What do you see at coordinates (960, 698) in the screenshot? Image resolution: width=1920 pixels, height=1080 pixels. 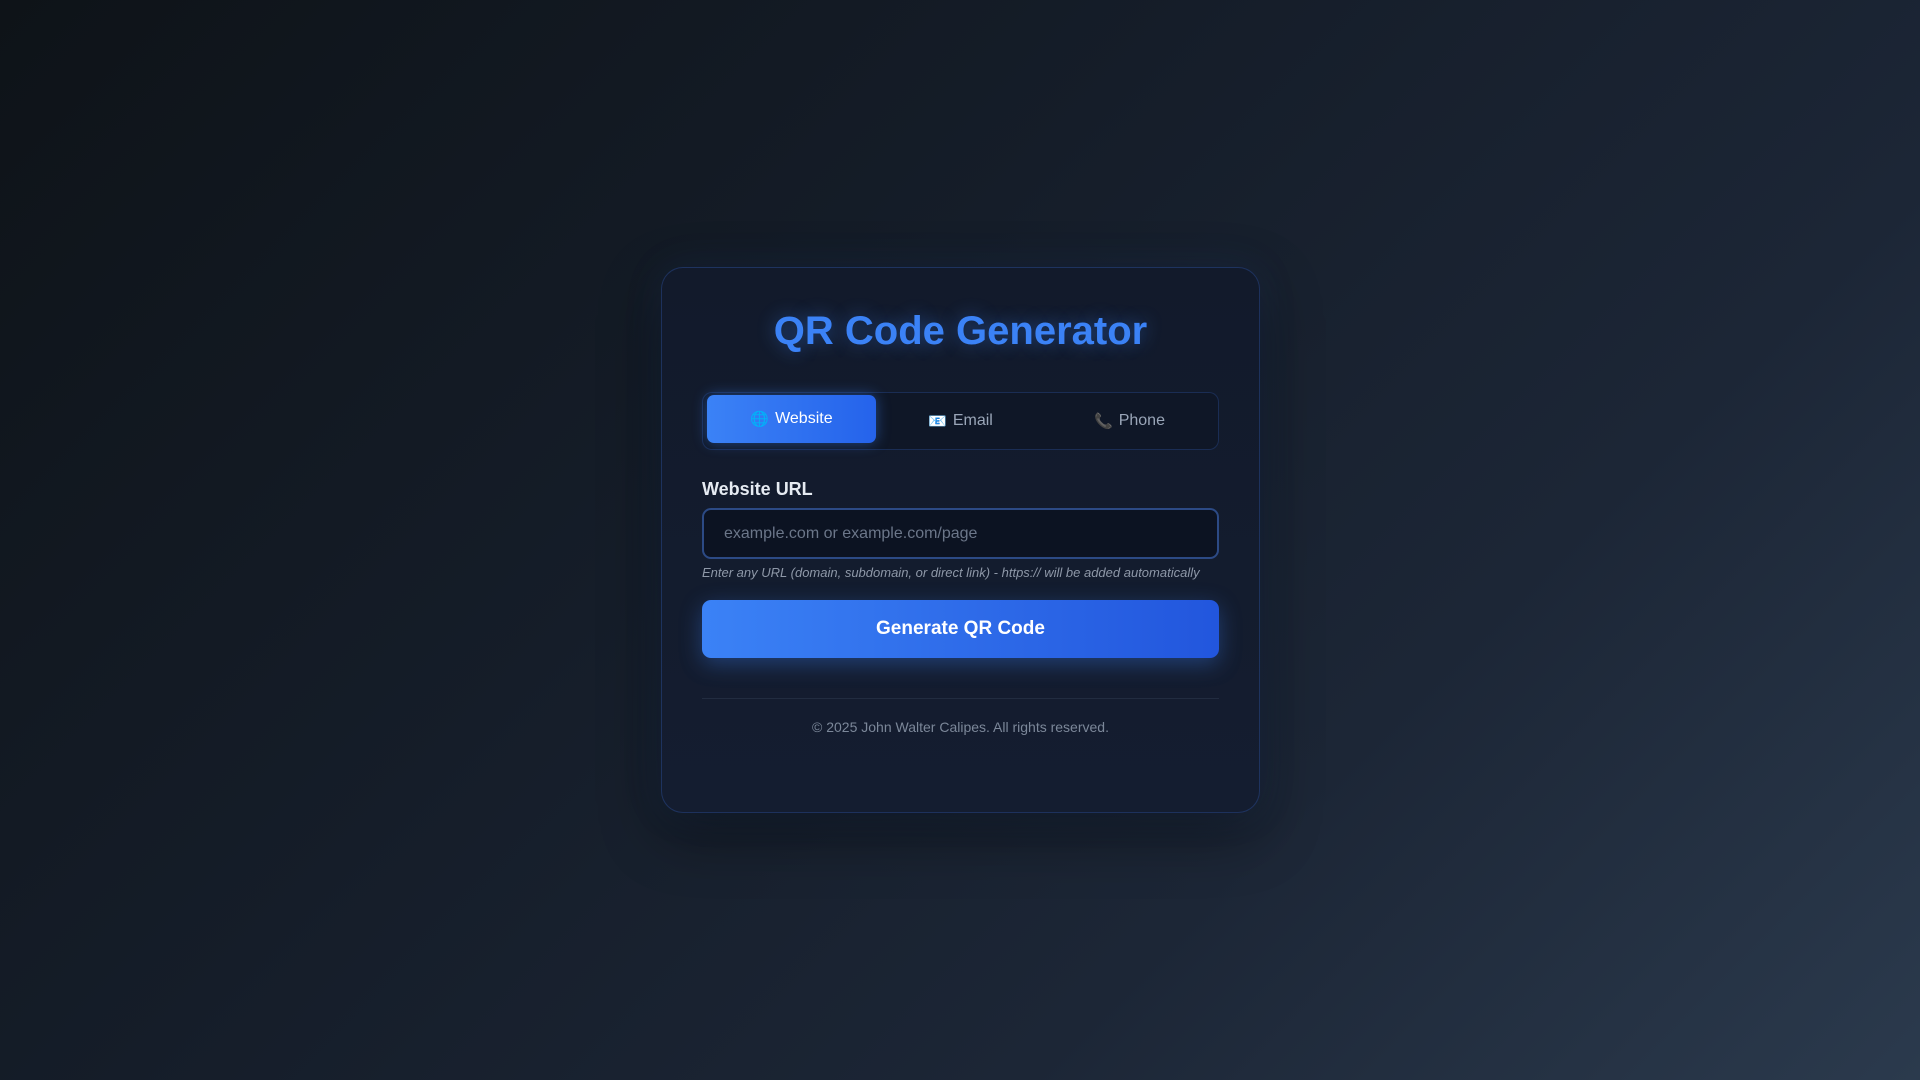 I see `footer-divider` at bounding box center [960, 698].